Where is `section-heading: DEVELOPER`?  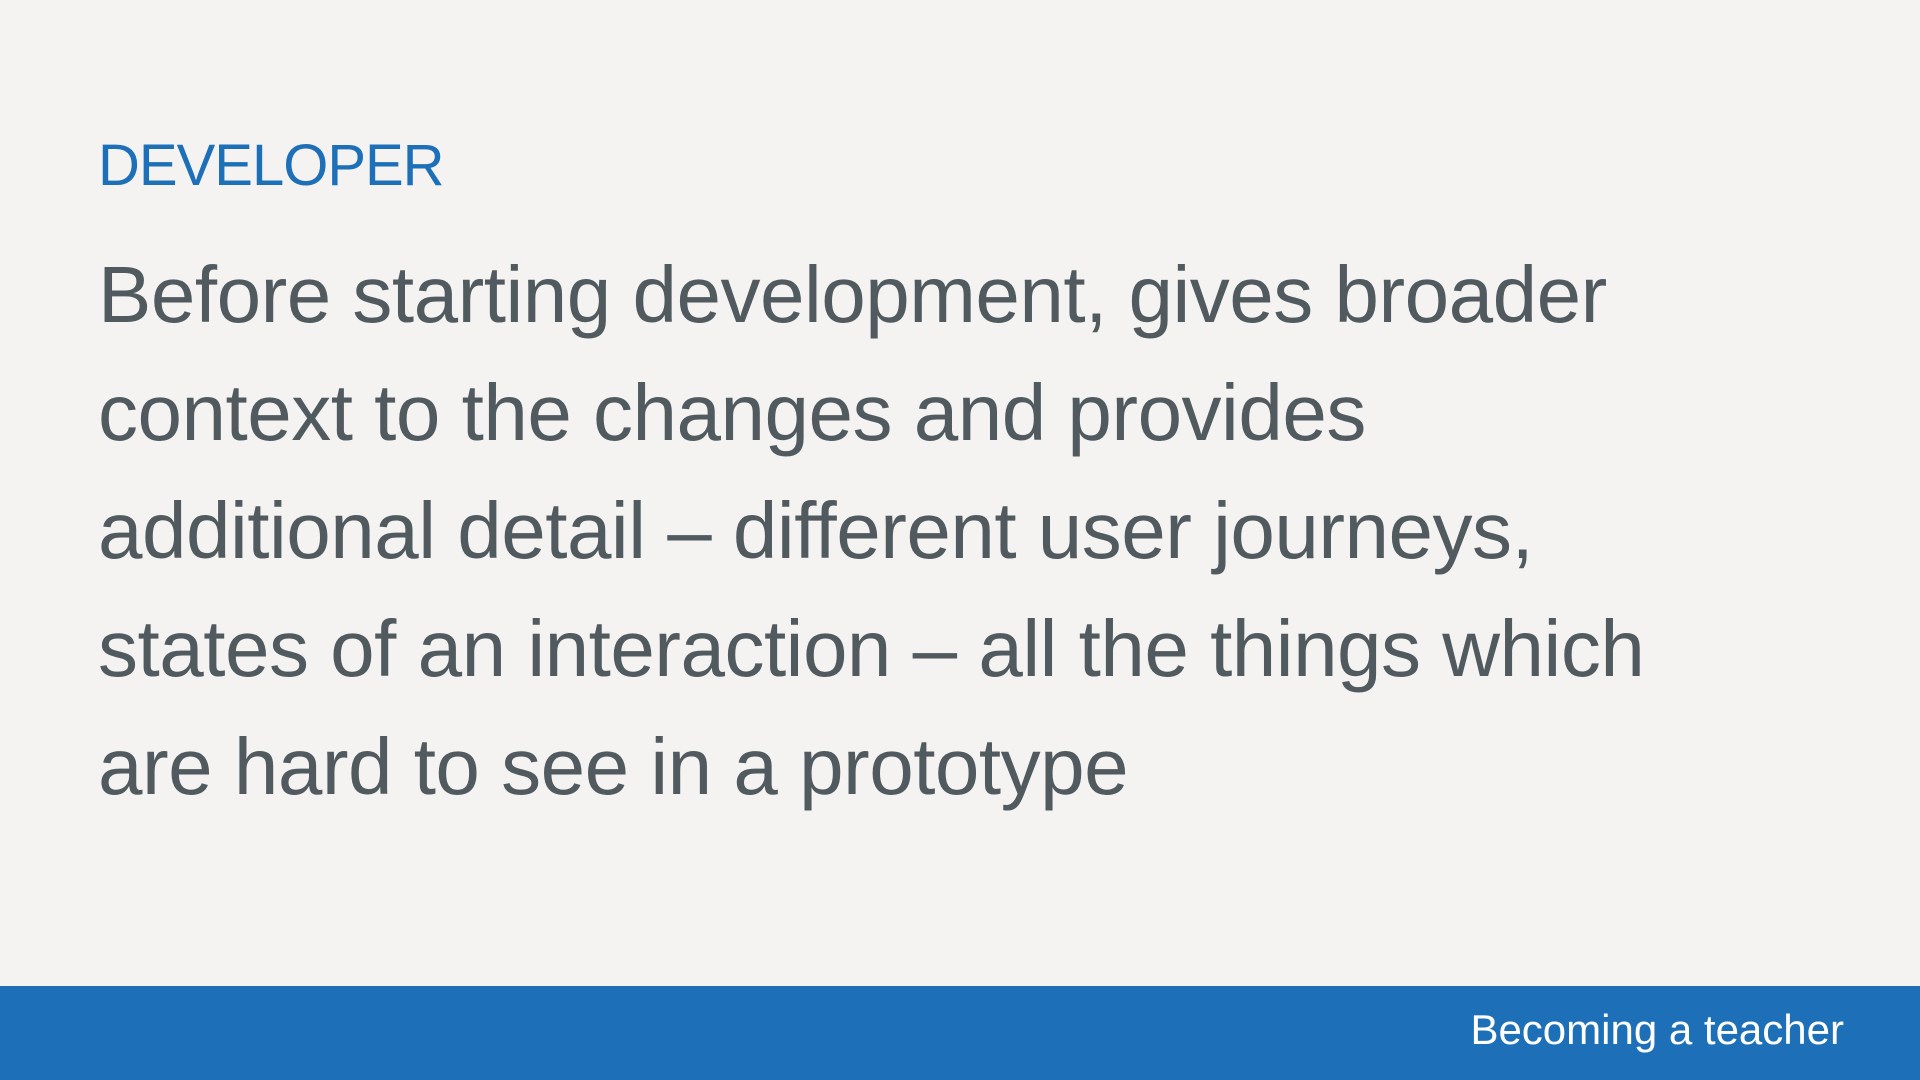
section-heading: DEVELOPER is located at coordinates (271, 165).